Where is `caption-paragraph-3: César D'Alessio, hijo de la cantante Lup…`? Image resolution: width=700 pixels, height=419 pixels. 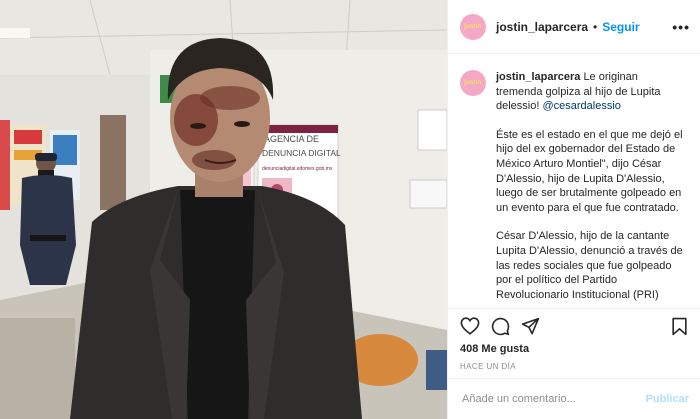
caption-paragraph-3: César D'Alessio, hijo de la cantante Lup… is located at coordinates (589, 265).